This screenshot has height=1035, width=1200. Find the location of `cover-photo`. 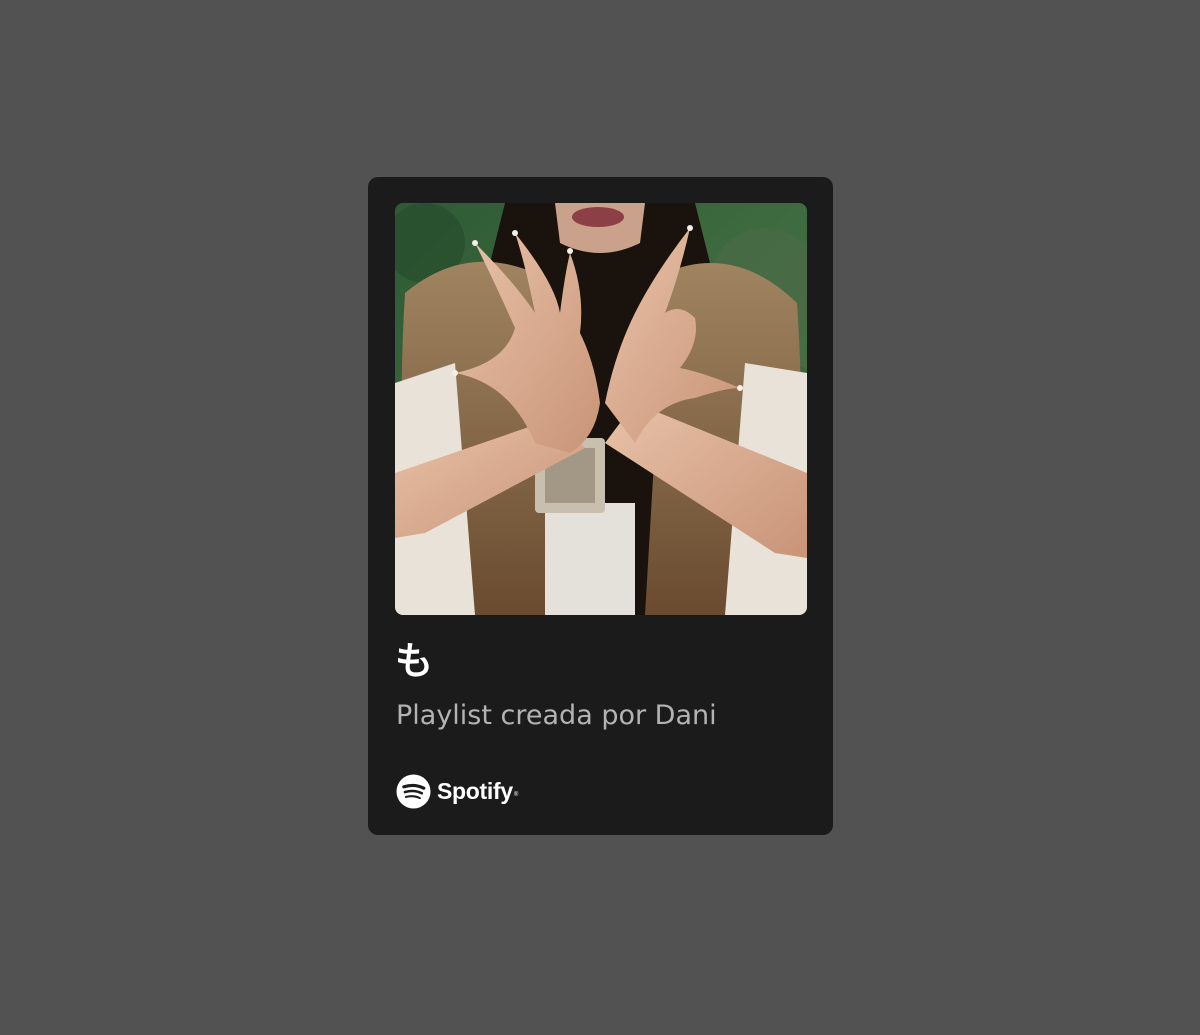

cover-photo is located at coordinates (601, 409).